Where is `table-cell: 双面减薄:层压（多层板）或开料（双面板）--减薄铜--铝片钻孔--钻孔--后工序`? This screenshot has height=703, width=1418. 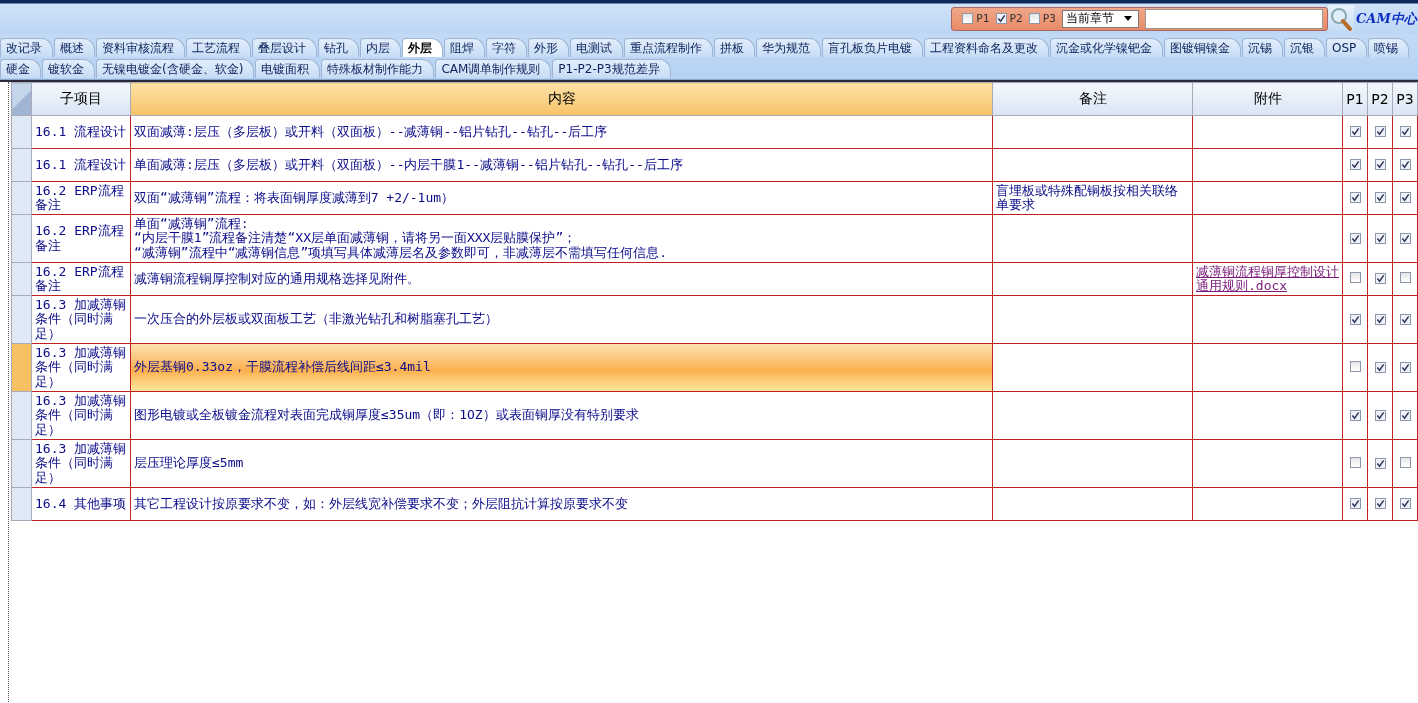
table-cell: 双面减薄:层压（多层板）或开料（双面板）--减薄铜--铝片钻孔--钻孔--后工序 is located at coordinates (371, 132).